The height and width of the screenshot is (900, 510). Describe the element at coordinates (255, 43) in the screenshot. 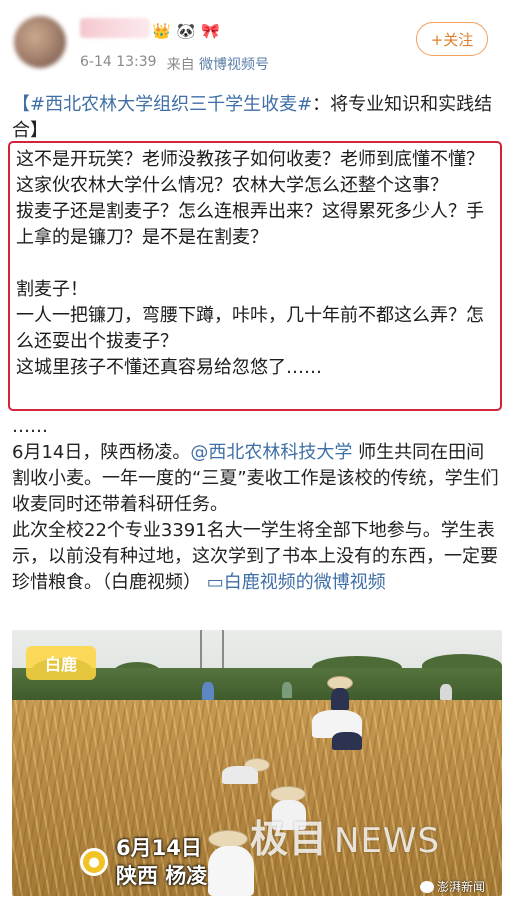

I see `post-header: 👑 🐼 🎀 6-14 13:39 来自 微博视频号 +关注` at that location.